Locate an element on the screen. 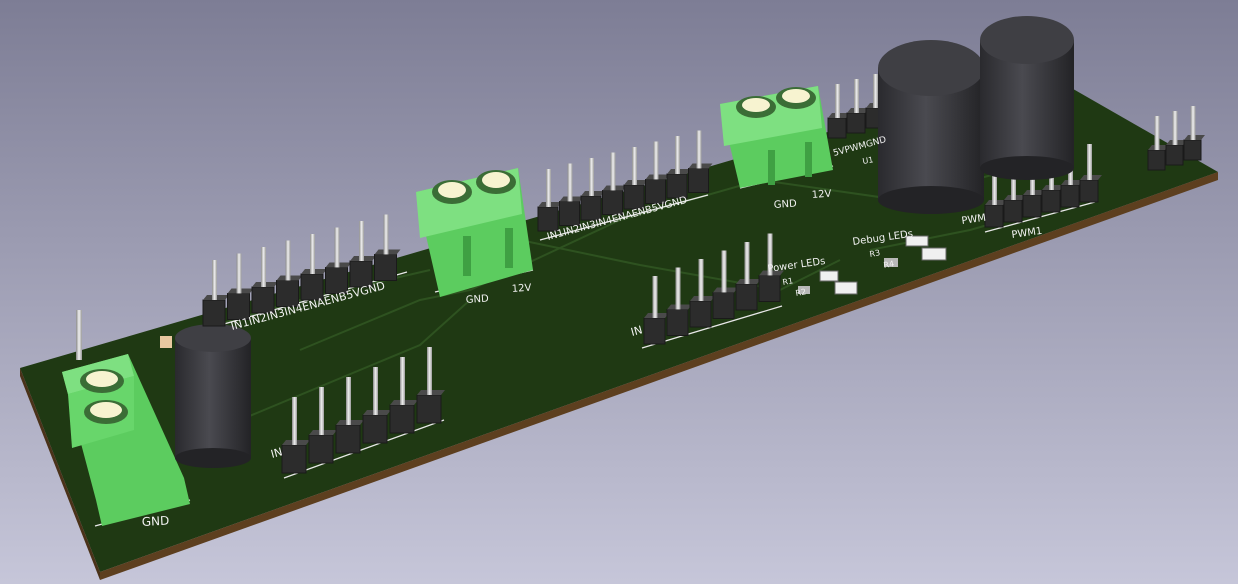  smd-component is located at coordinates (166, 342).